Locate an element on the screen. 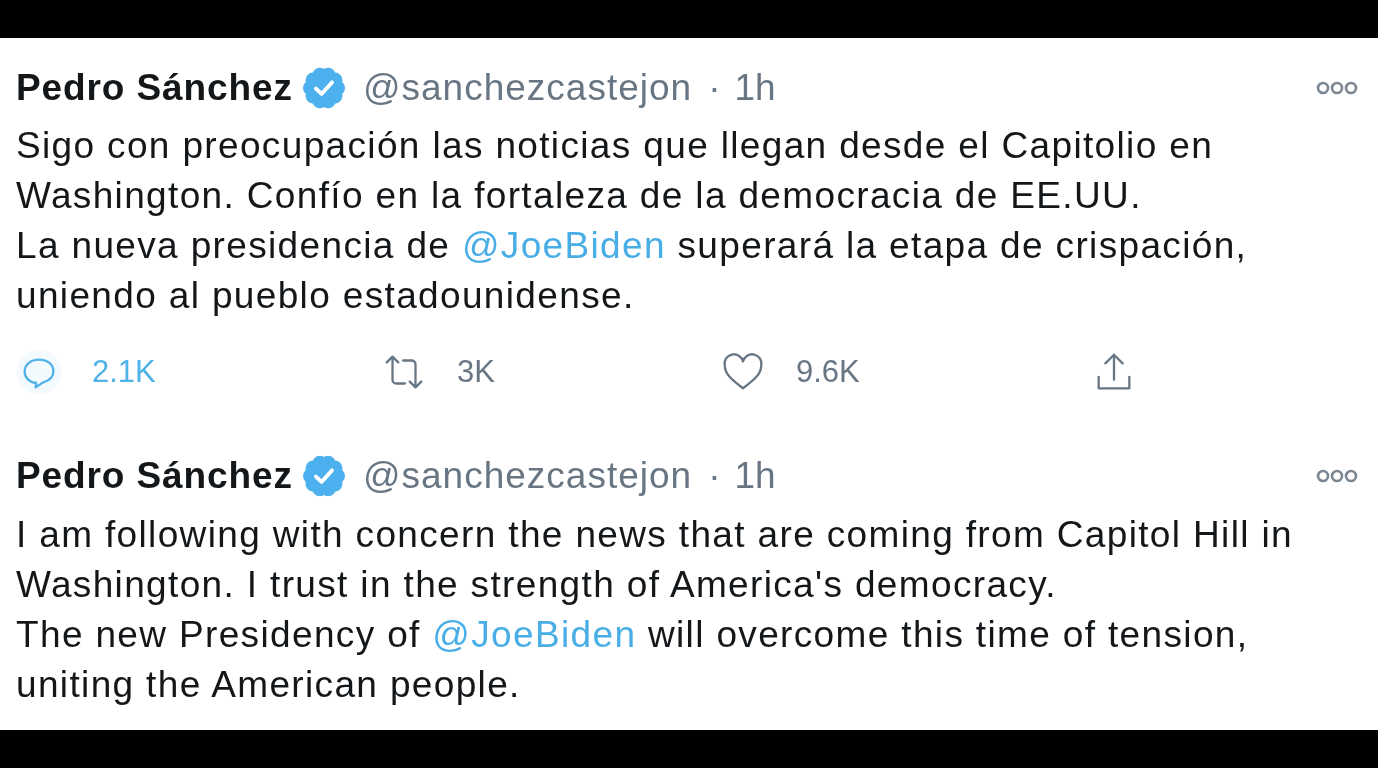  reply-button: 2.1K is located at coordinates (86, 372).